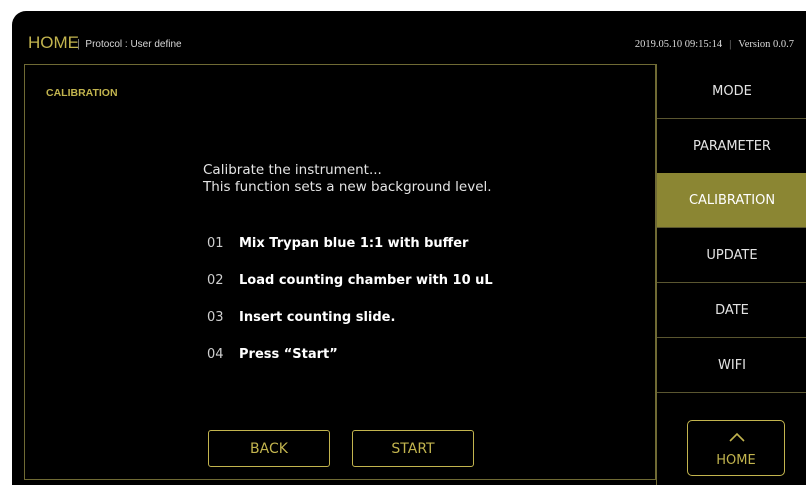  What do you see at coordinates (731, 146) in the screenshot?
I see `sidebar-item-parameter: PARAMETER` at bounding box center [731, 146].